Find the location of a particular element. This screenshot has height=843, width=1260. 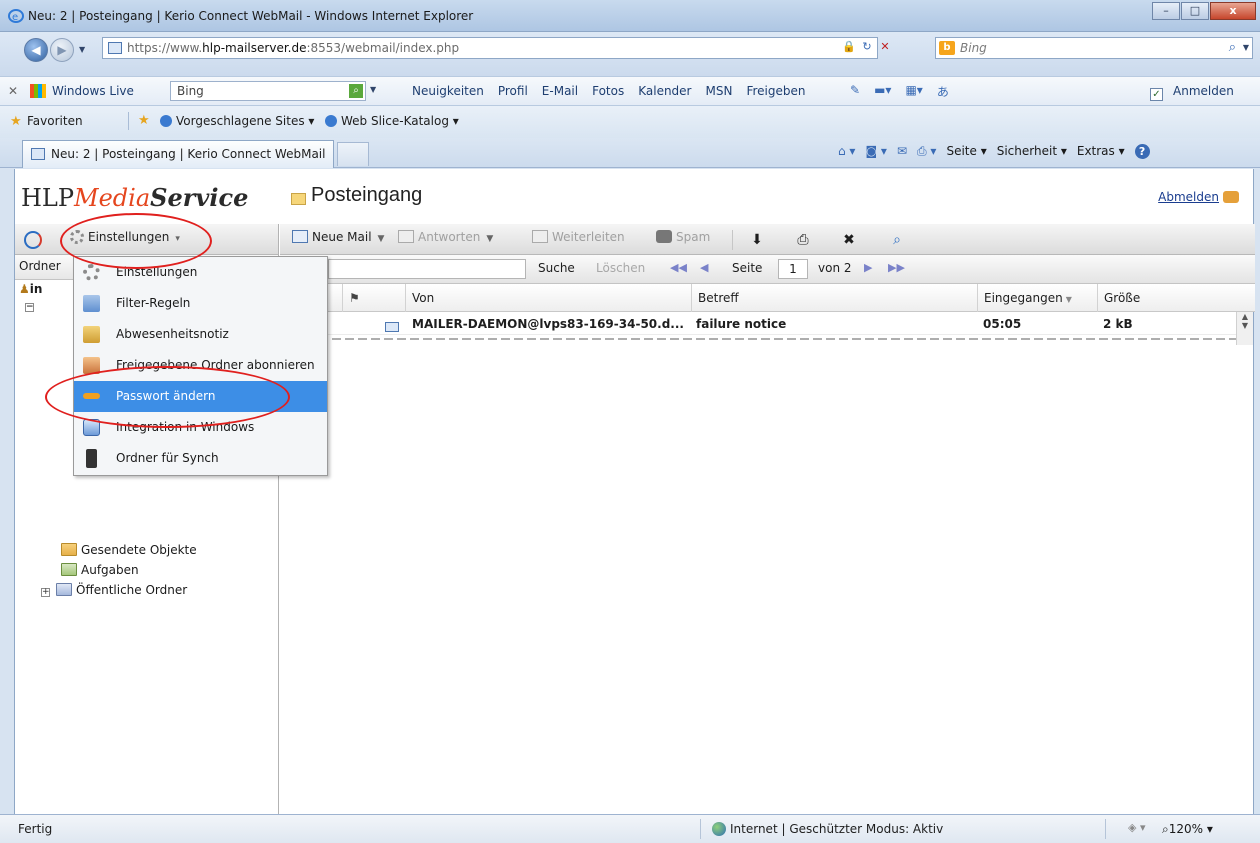

stop-icon: ✕ is located at coordinates (885, 47).